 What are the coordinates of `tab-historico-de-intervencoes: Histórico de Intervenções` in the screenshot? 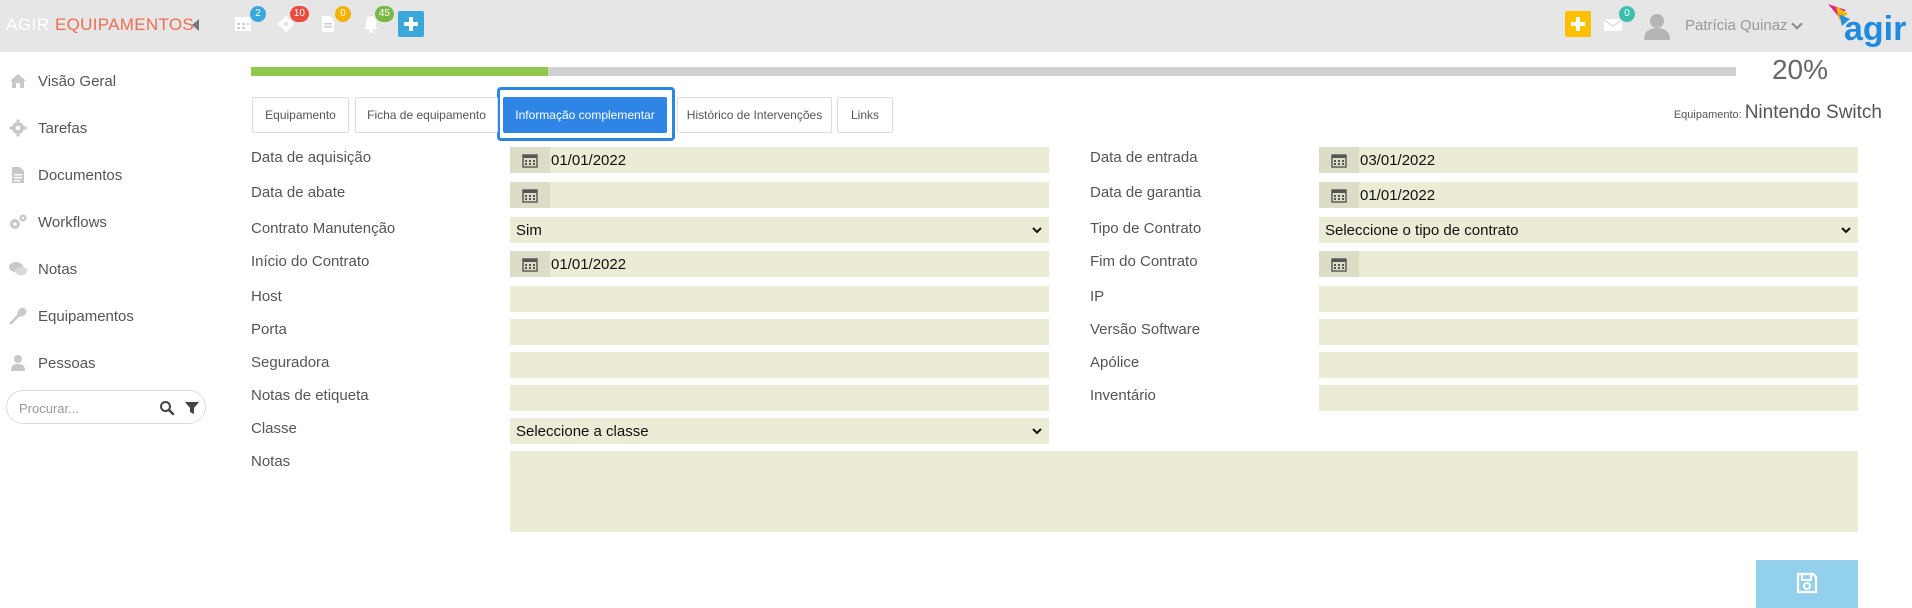 It's located at (754, 115).